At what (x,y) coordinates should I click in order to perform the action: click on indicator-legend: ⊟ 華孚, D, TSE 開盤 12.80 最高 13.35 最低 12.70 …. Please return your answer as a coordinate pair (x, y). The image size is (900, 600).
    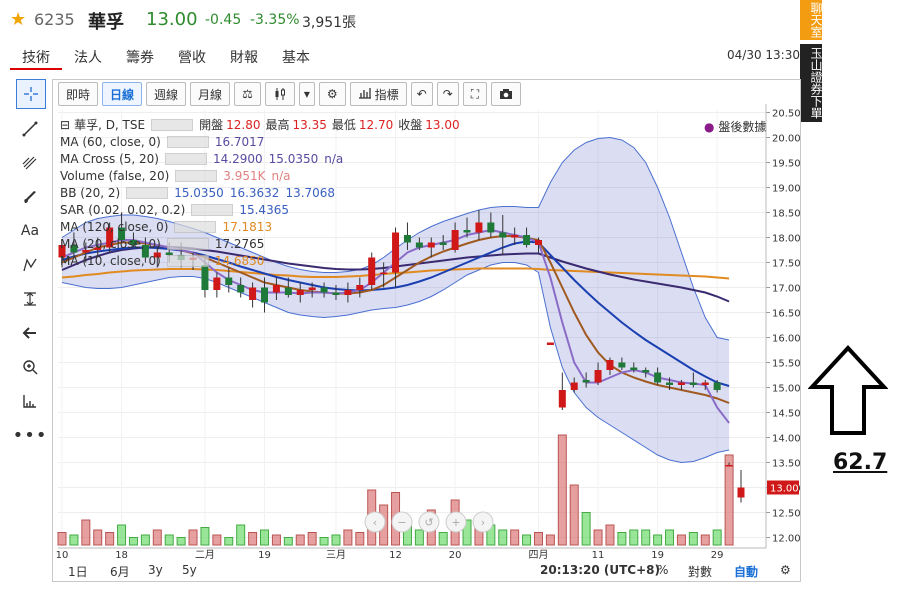
    Looking at the image, I should click on (262, 192).